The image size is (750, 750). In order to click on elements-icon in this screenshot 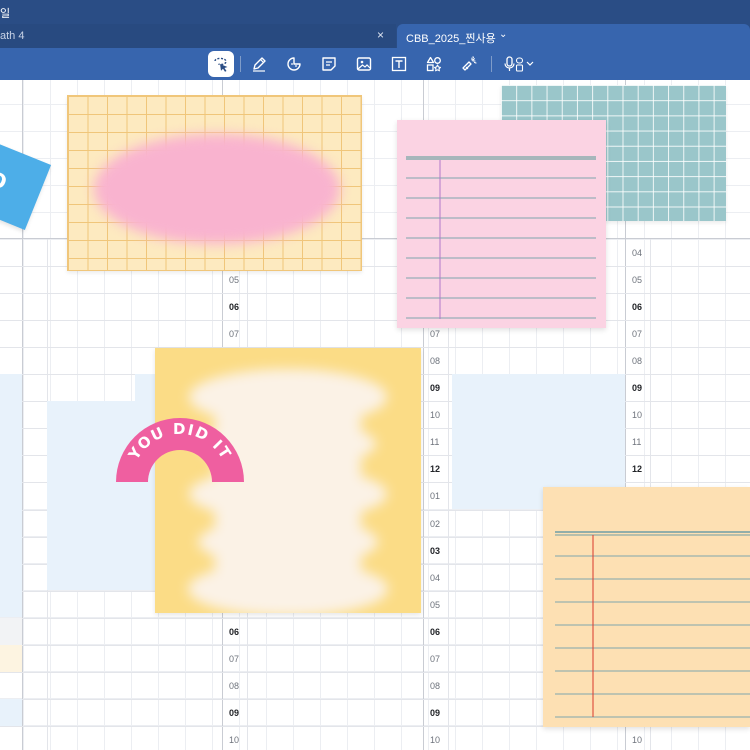, I will do `click(434, 64)`.